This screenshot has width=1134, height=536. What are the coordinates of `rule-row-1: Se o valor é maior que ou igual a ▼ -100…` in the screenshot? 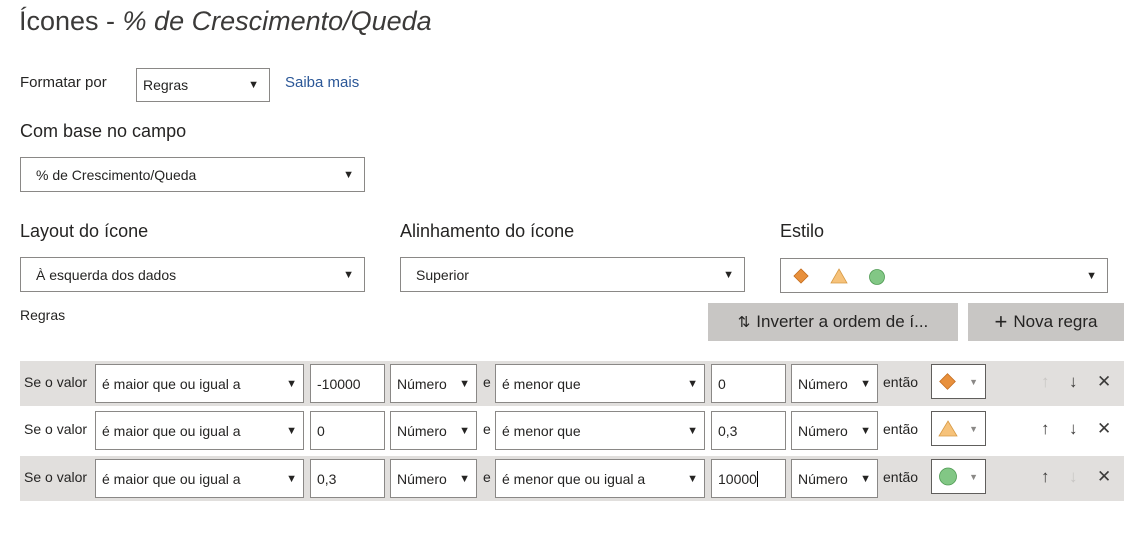 It's located at (572, 383).